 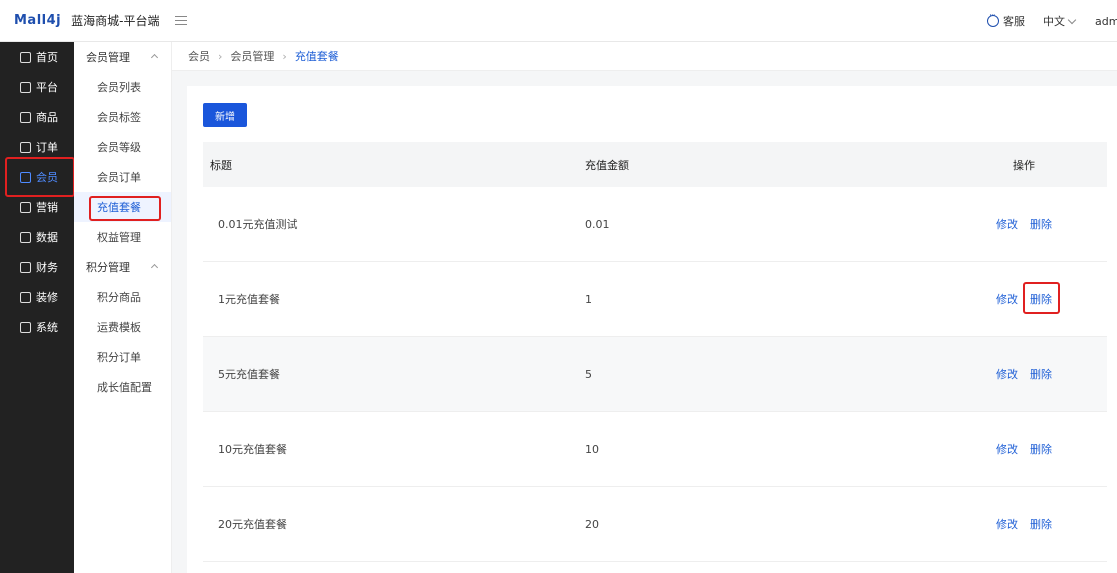 I want to click on submenu-group-label: 会员管理, so click(x=108, y=57).